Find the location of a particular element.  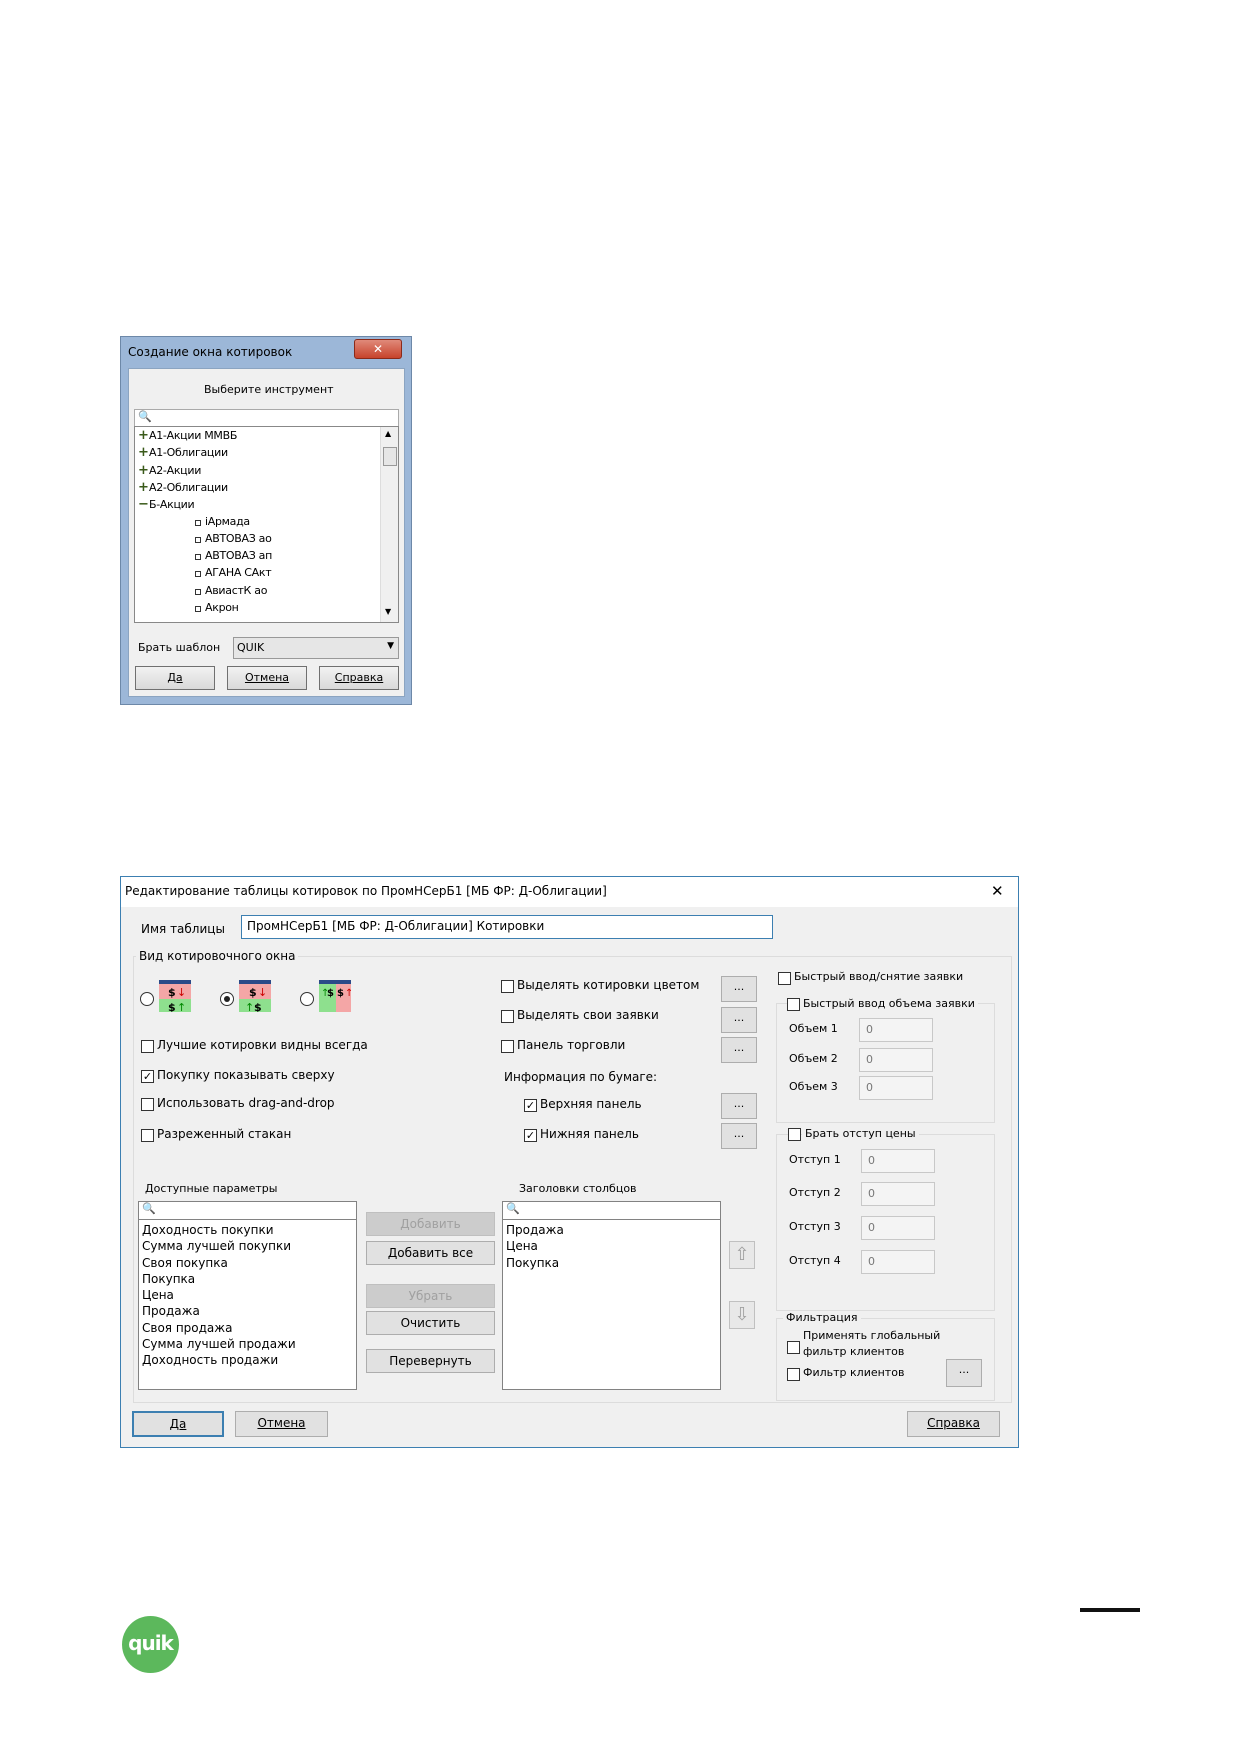

template-select: QUIK ▼ is located at coordinates (316, 648).